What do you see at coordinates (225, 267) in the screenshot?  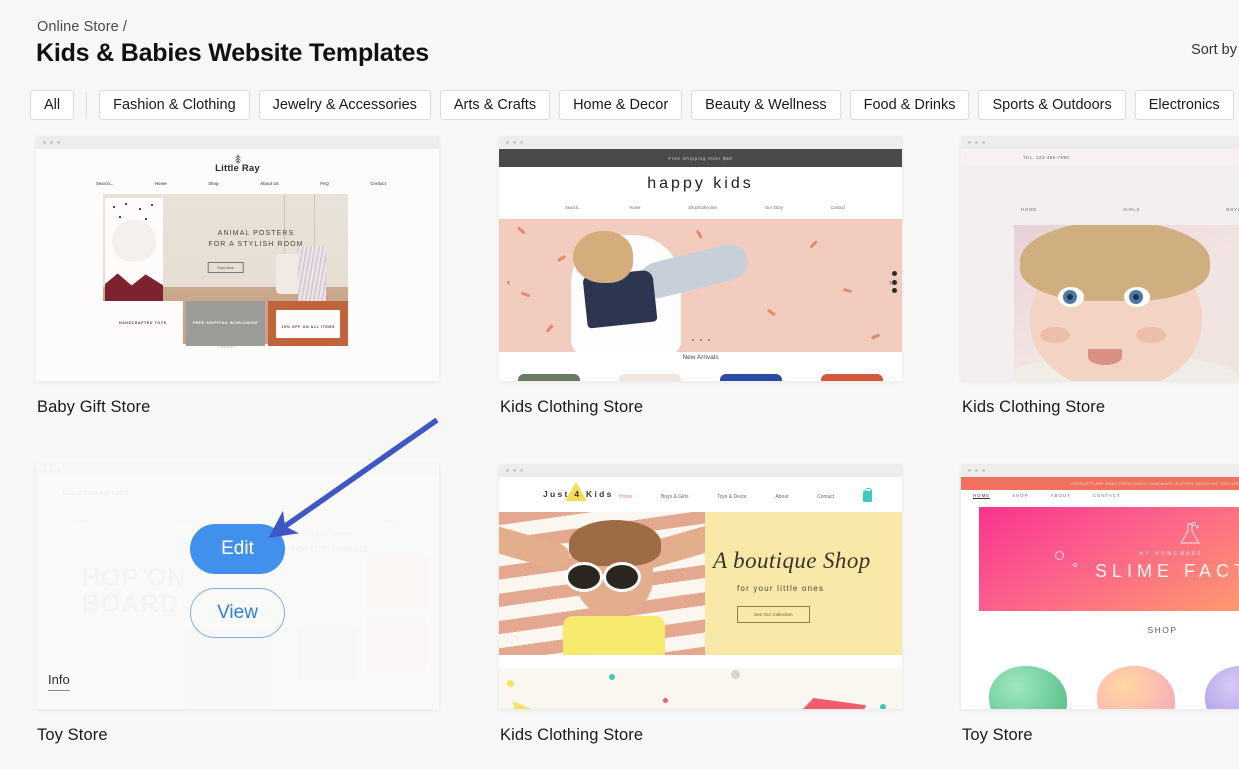 I see `preview-hero-button: Shop Now` at bounding box center [225, 267].